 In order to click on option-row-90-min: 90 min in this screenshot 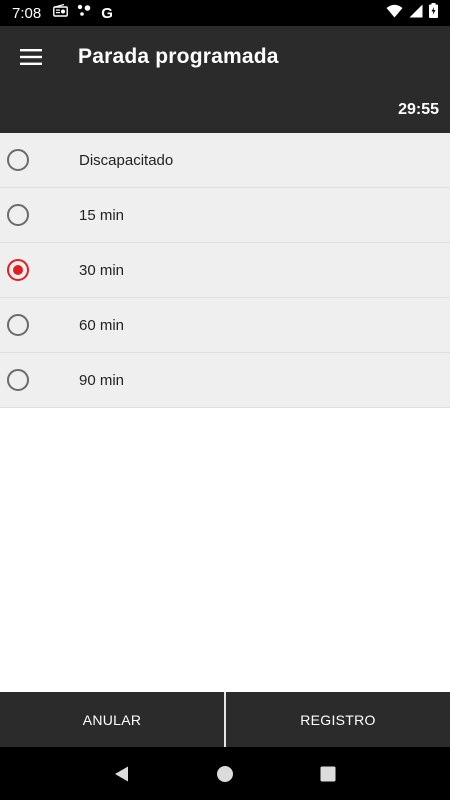, I will do `click(225, 380)`.